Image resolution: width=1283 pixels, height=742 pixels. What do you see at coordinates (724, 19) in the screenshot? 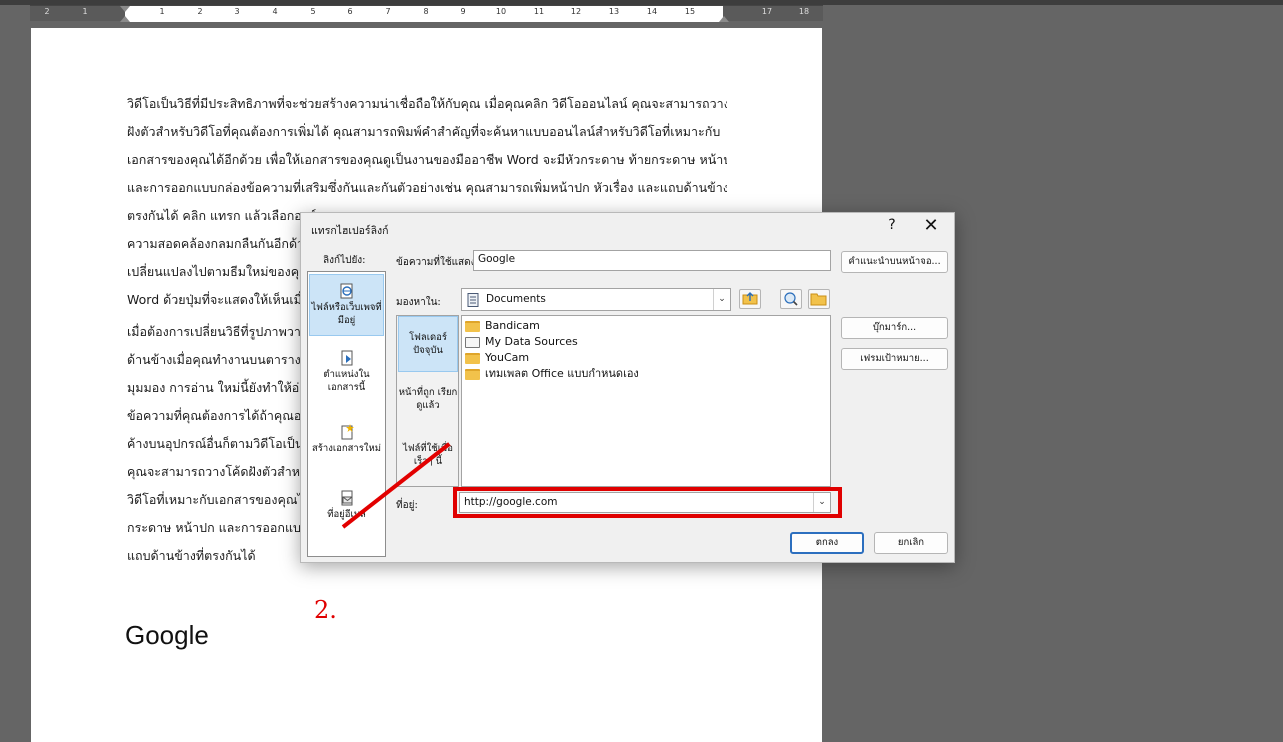
I see `right-indent-marker` at bounding box center [724, 19].